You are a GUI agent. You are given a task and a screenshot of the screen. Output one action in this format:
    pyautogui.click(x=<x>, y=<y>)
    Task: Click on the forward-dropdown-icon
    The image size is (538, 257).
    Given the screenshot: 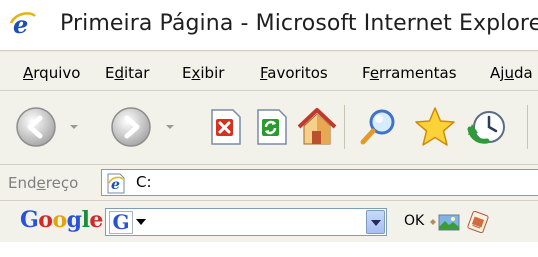 What is the action you would take?
    pyautogui.click(x=170, y=127)
    